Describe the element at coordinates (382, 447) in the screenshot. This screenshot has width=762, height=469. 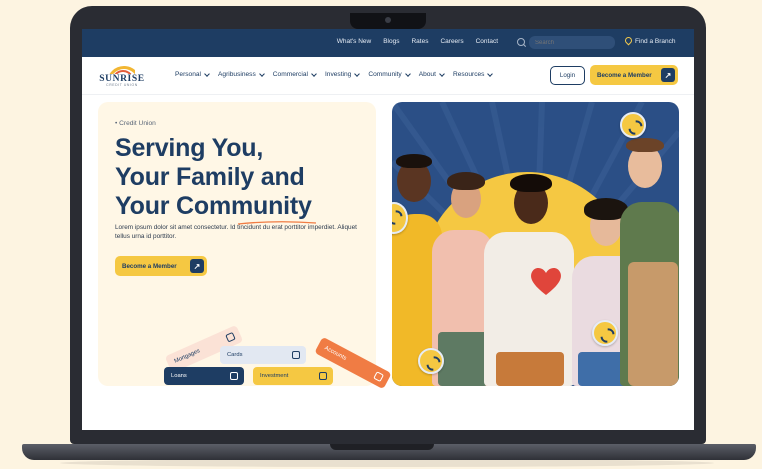
I see `laptop-base-notch` at that location.